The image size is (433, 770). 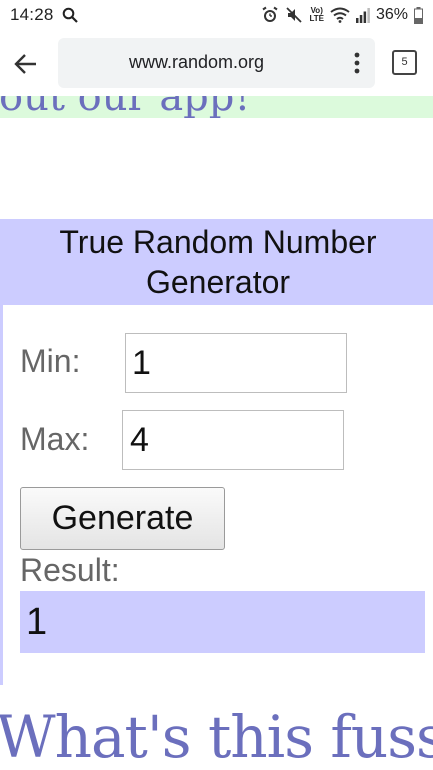 What do you see at coordinates (26, 64) in the screenshot?
I see `back-arrow-icon` at bounding box center [26, 64].